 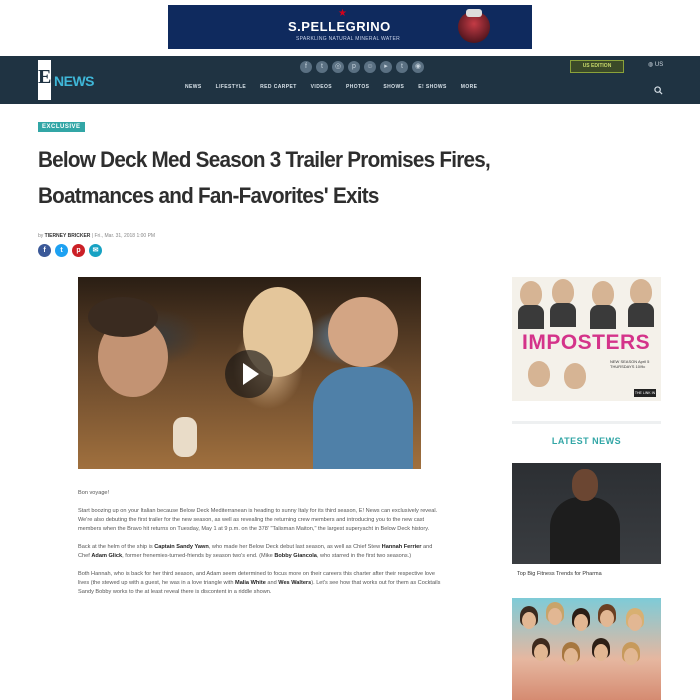 I want to click on publish-date: | Fri., Mar. 31, 2018 1:00 PM, so click(x=123, y=236).